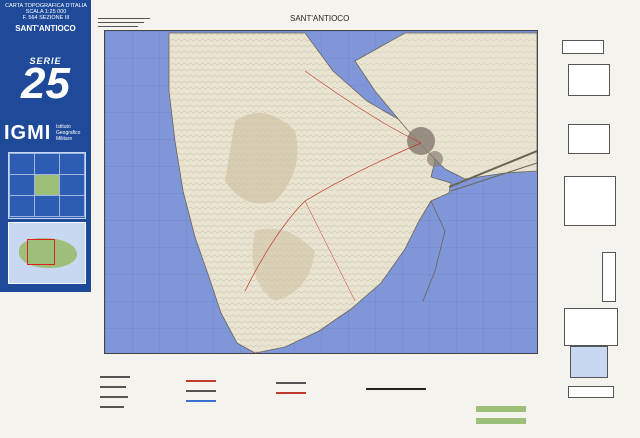 This screenshot has height=438, width=640. Describe the element at coordinates (68, 133) in the screenshot. I see `igmi-full-name: Istituto Geografico Militare` at that location.